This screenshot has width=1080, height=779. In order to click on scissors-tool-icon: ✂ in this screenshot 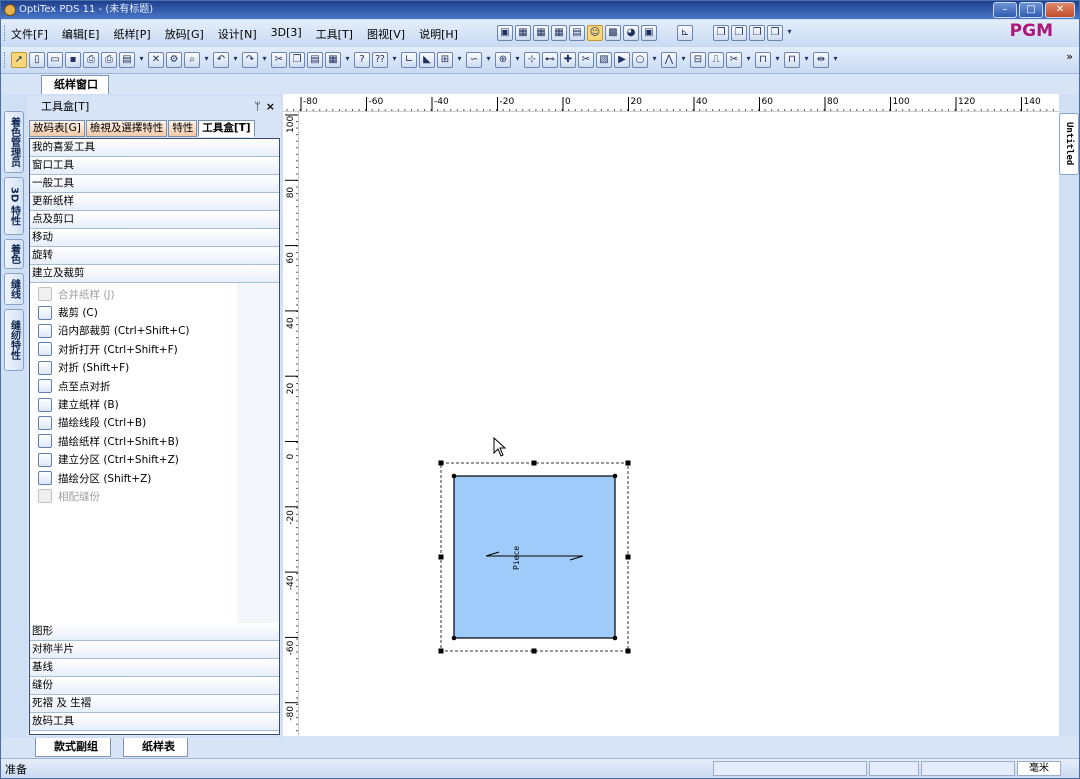, I will do `click(586, 60)`.